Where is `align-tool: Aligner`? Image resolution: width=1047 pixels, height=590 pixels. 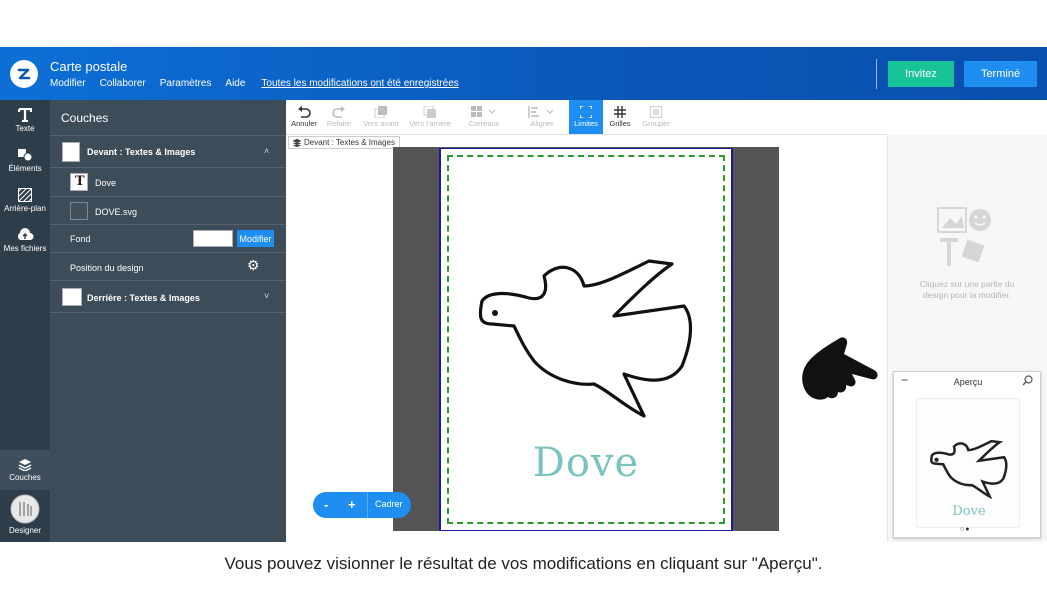 align-tool: Aligner is located at coordinates (542, 117).